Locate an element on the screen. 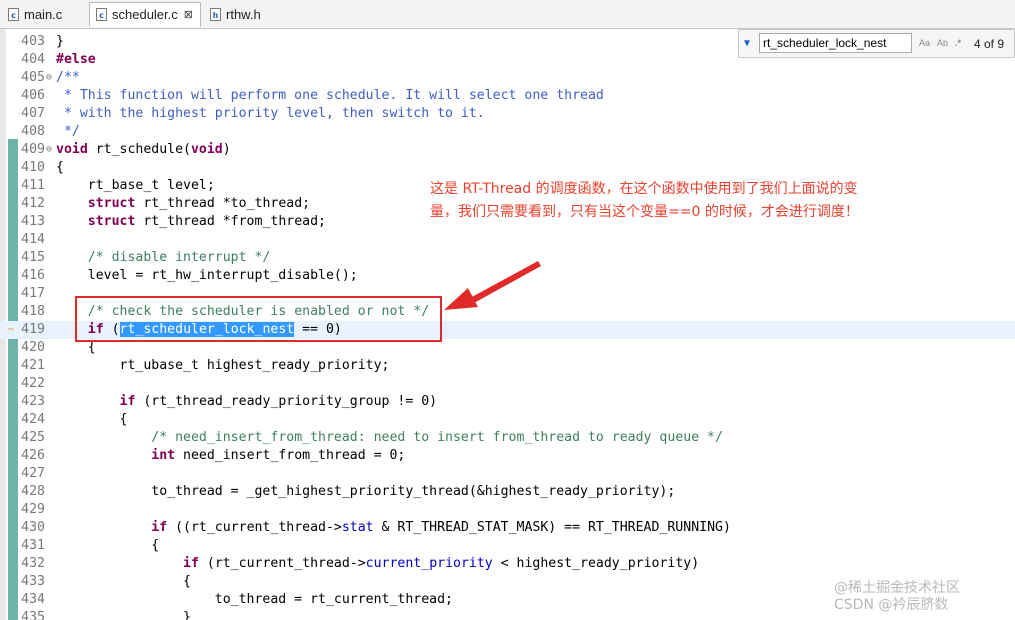  tab-rthw-h: h rthw.h is located at coordinates (240, 14).